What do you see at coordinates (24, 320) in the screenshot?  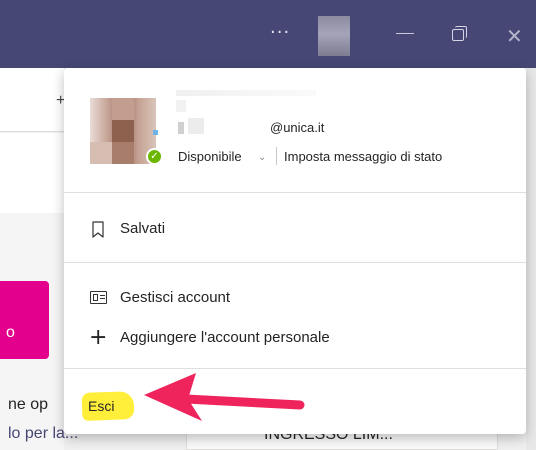 I see `background-pink-tile` at bounding box center [24, 320].